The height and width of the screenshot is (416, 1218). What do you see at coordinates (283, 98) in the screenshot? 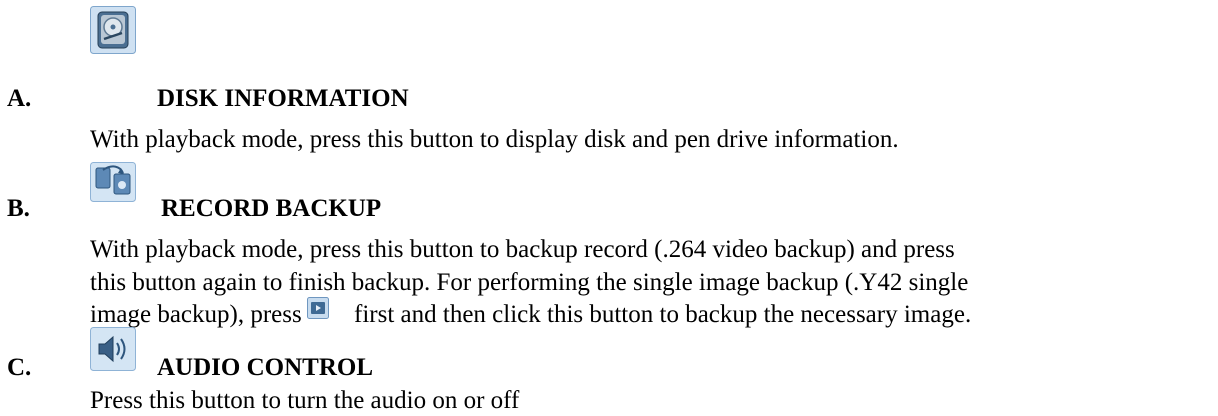
I see `section-title-disk-information: DISK INFORMATION` at bounding box center [283, 98].